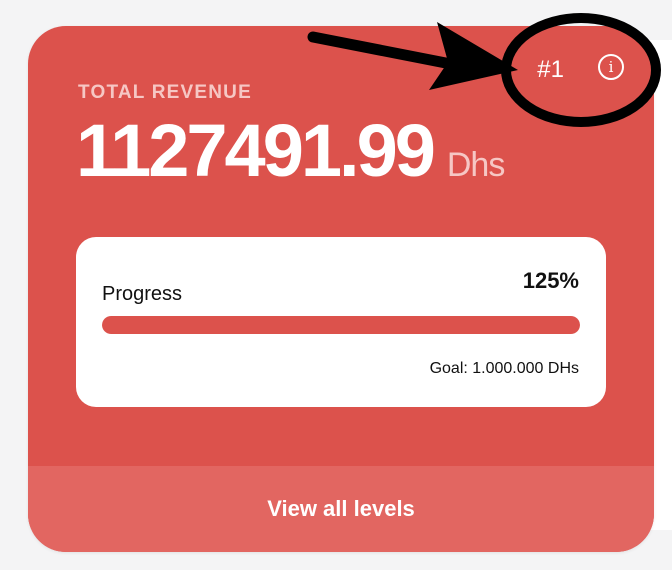 Image resolution: width=672 pixels, height=570 pixels. I want to click on kpi-label: TOTAL REVENUE, so click(165, 92).